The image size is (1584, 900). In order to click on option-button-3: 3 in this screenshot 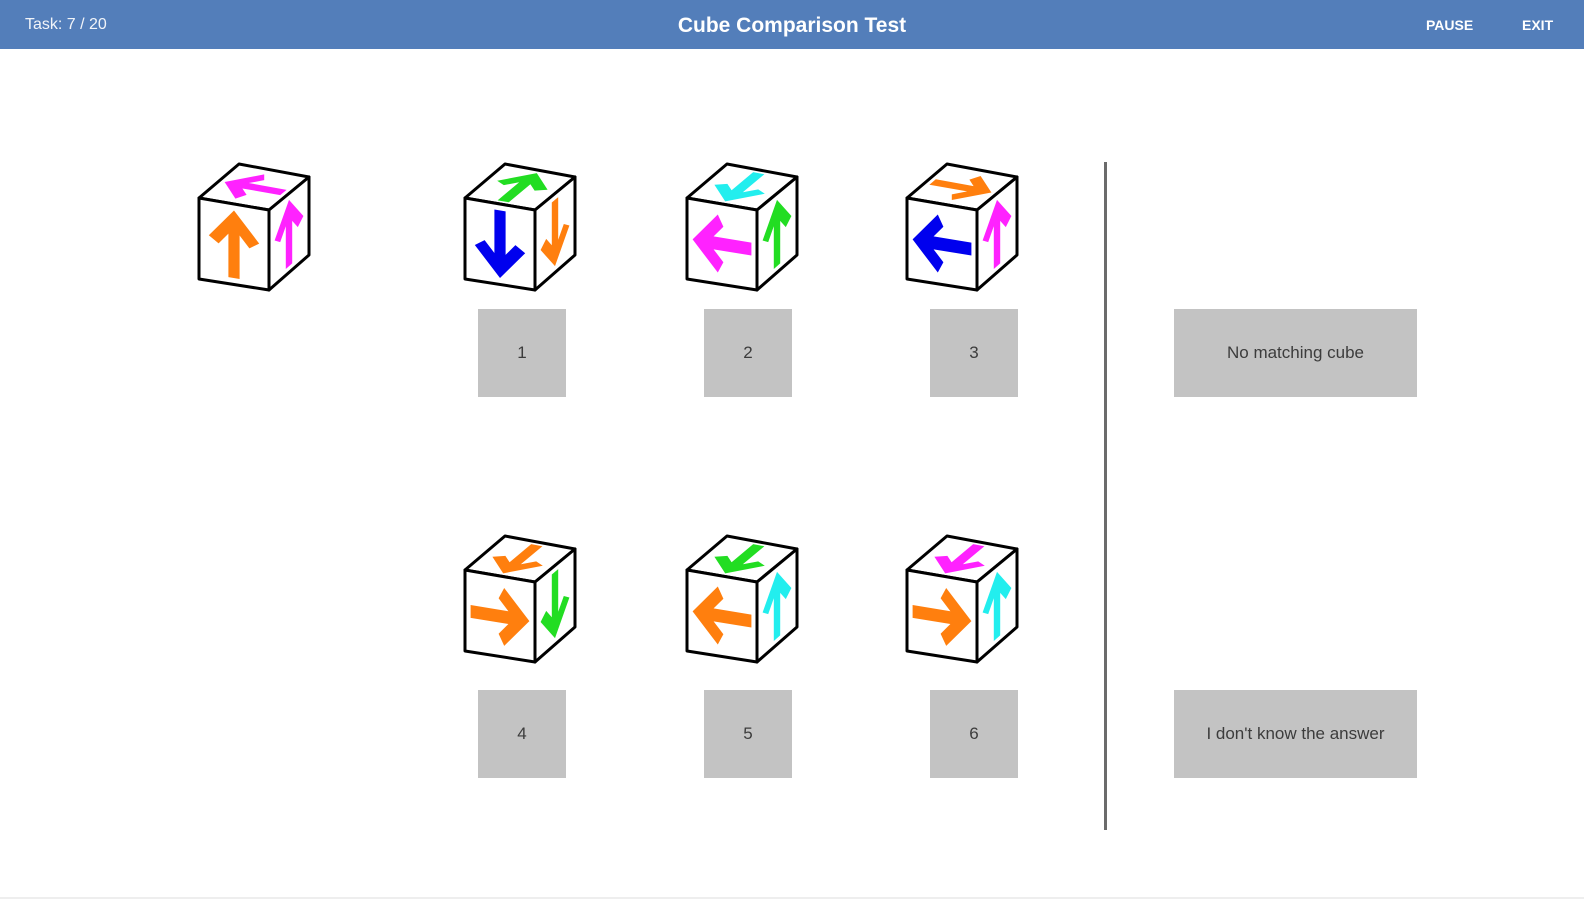, I will do `click(974, 353)`.